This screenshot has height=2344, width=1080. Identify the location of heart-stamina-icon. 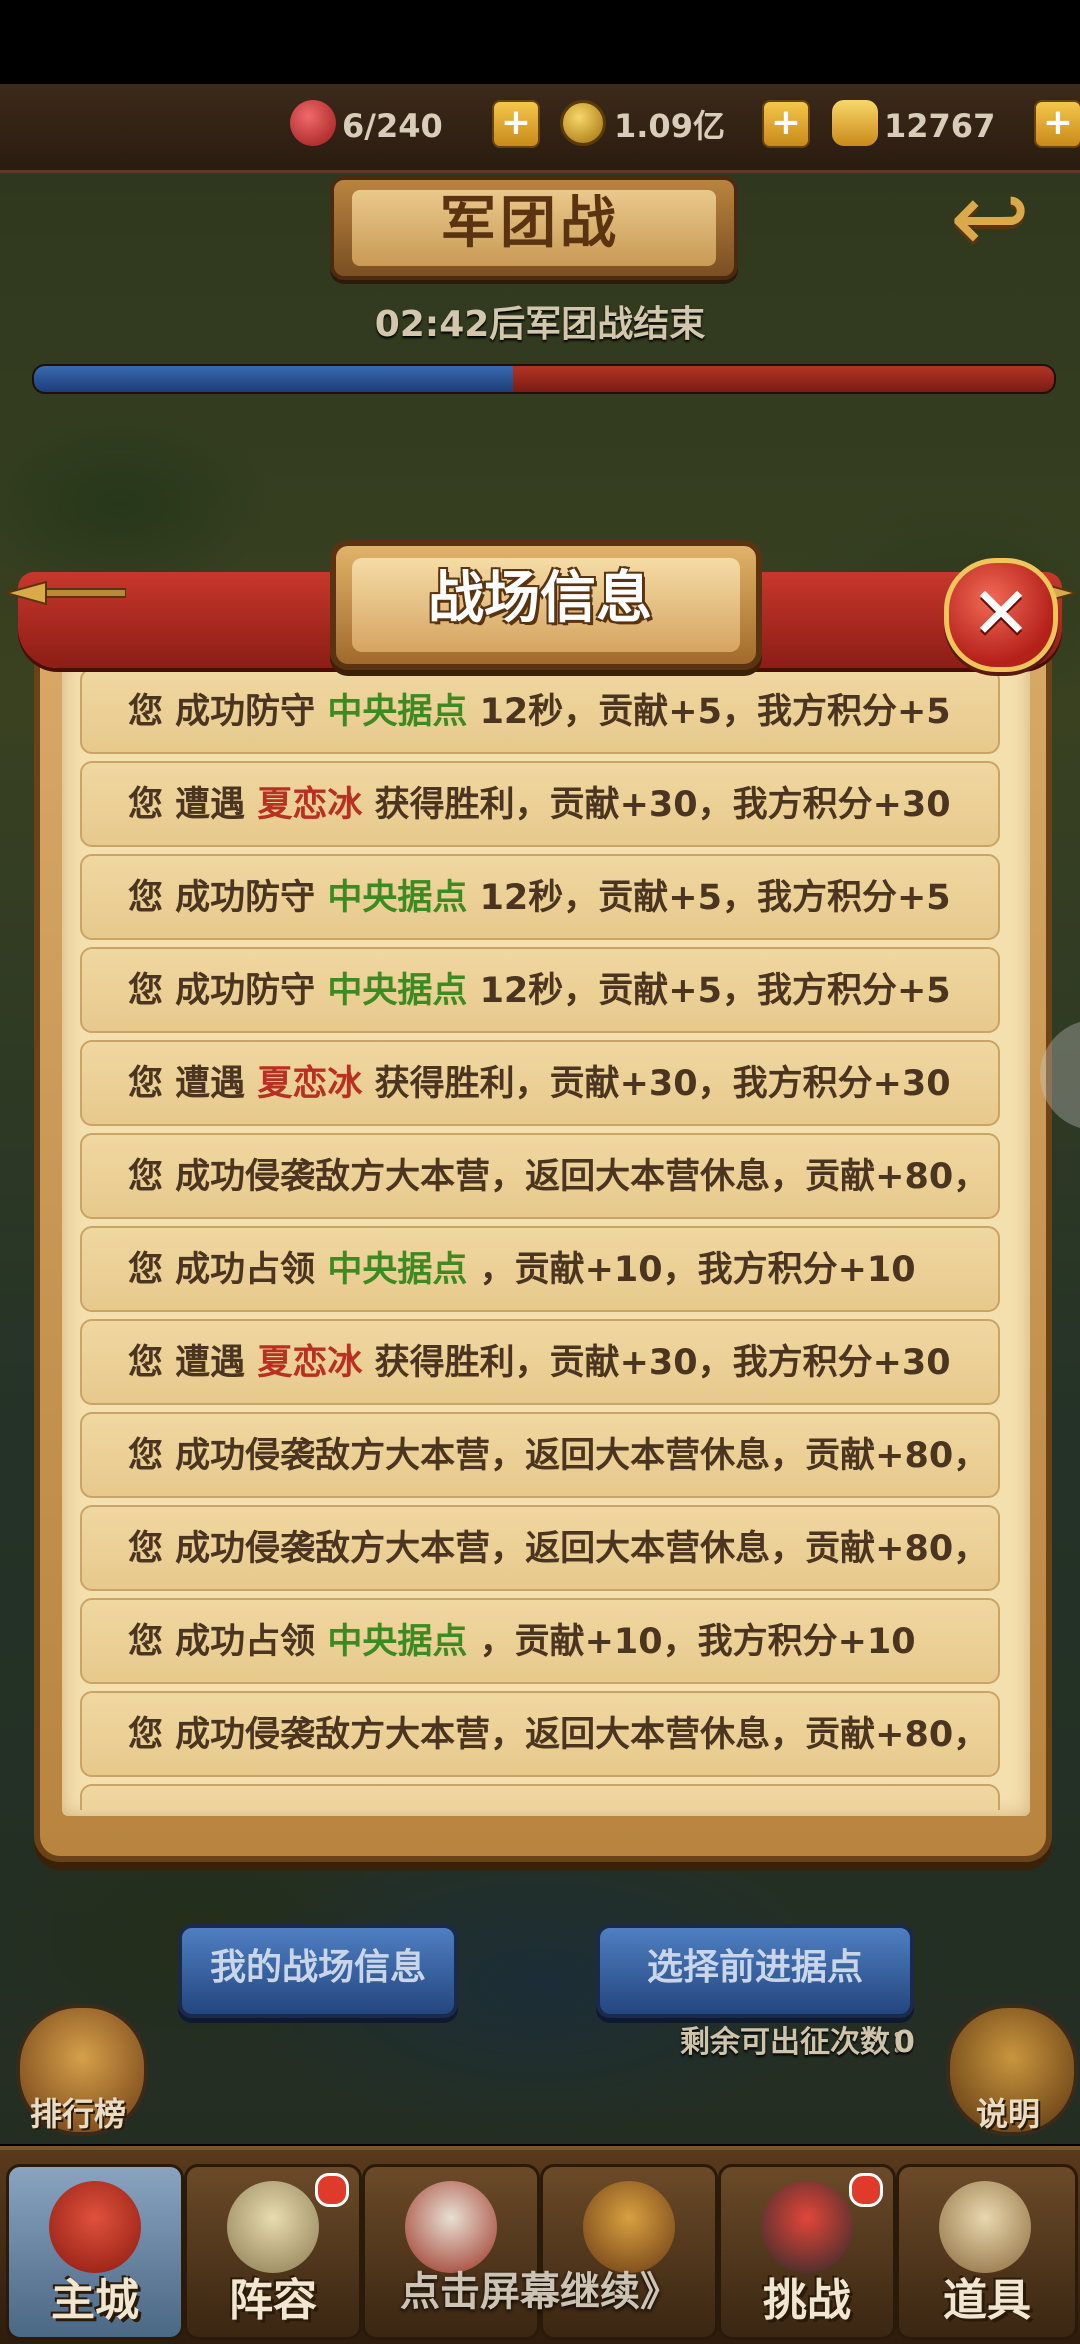
(313, 123).